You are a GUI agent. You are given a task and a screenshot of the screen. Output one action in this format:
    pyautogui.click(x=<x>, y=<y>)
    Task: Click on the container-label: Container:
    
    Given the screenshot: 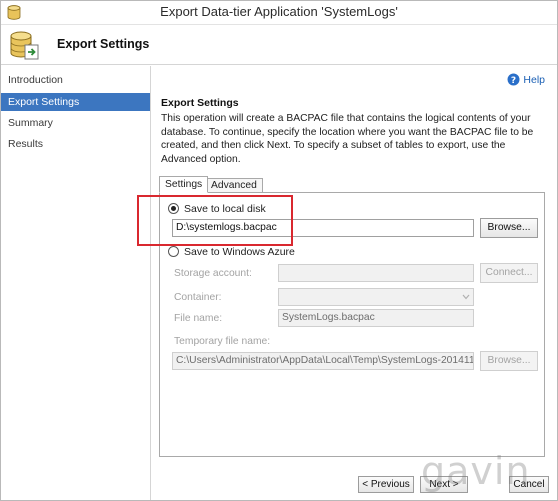 What is the action you would take?
    pyautogui.click(x=198, y=297)
    